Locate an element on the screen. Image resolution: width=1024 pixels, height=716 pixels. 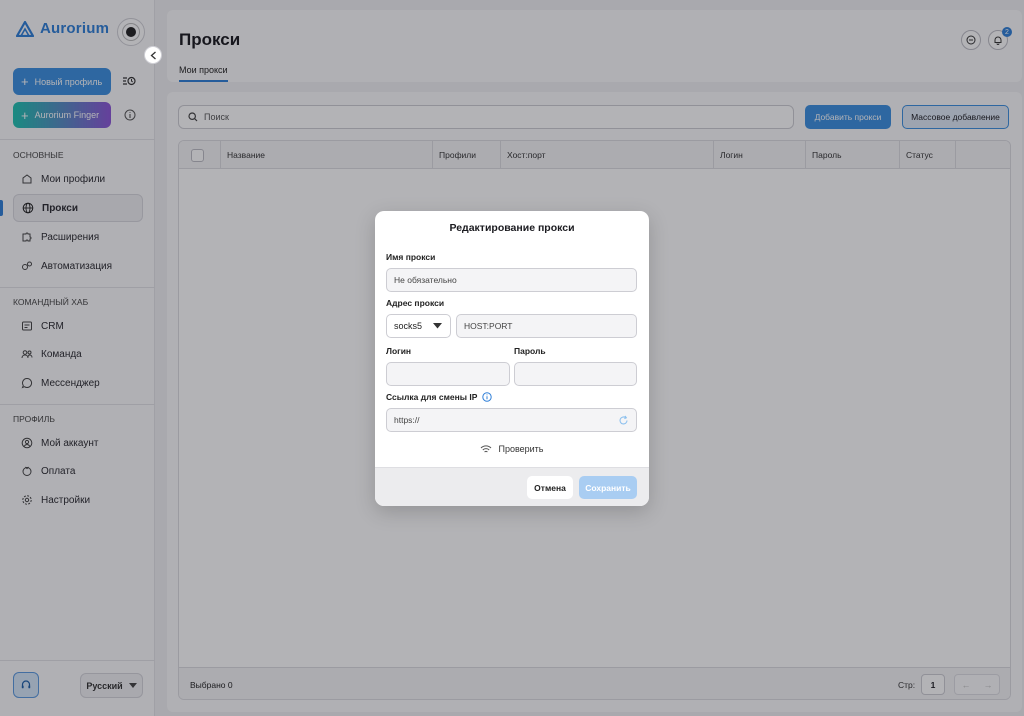
save-button: Сохранить is located at coordinates (608, 487).